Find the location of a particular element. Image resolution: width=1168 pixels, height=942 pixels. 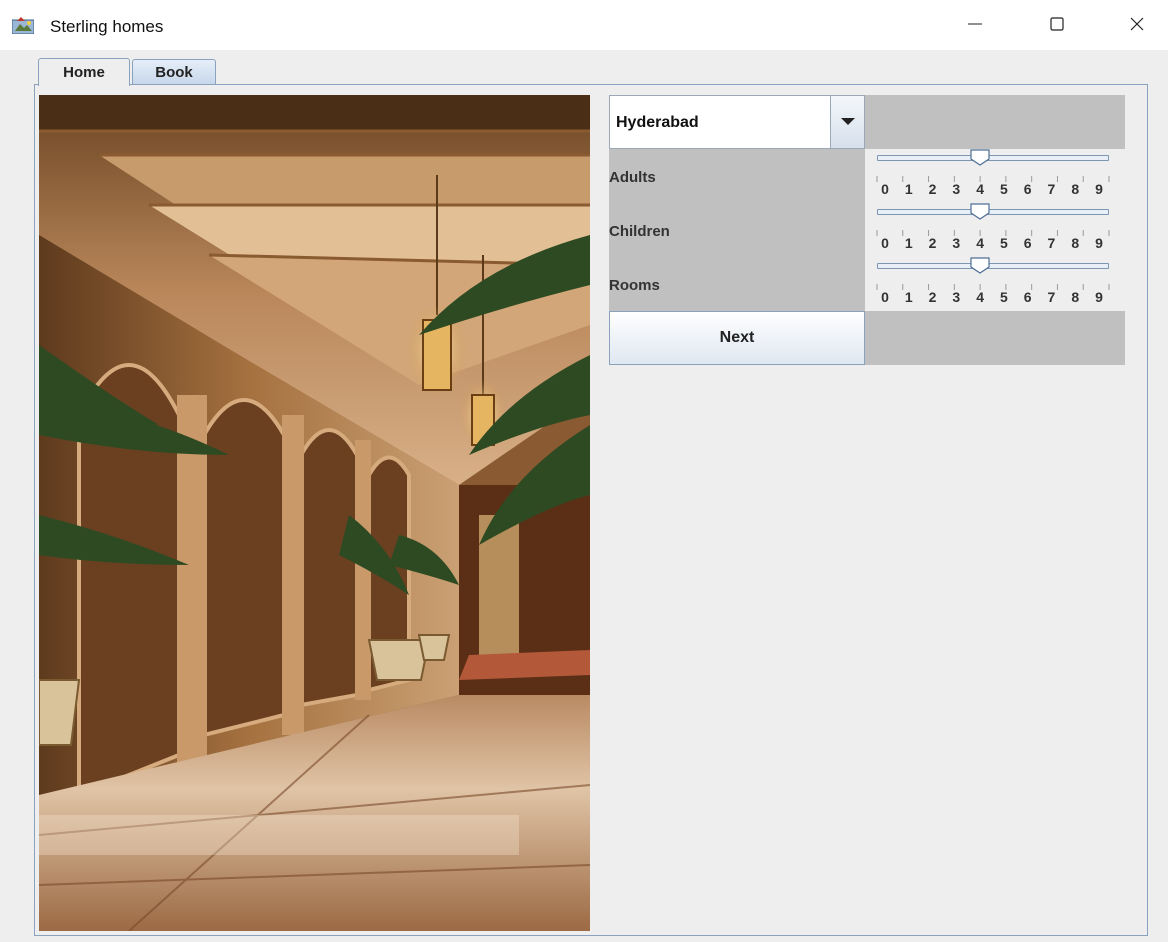

children-slider: 0123456789 is located at coordinates (995, 230).